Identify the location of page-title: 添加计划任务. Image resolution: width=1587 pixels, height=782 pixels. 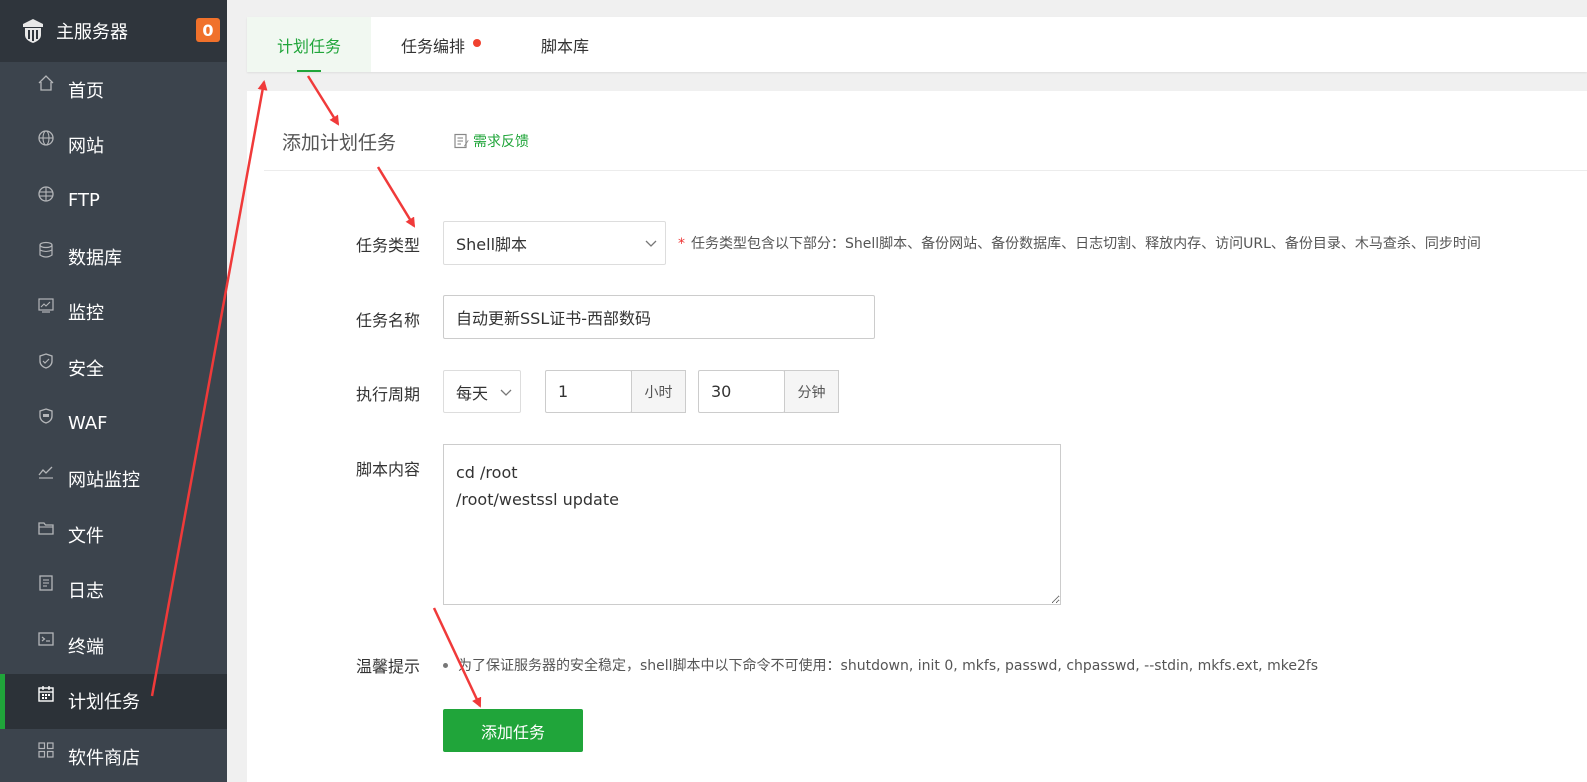
(339, 143).